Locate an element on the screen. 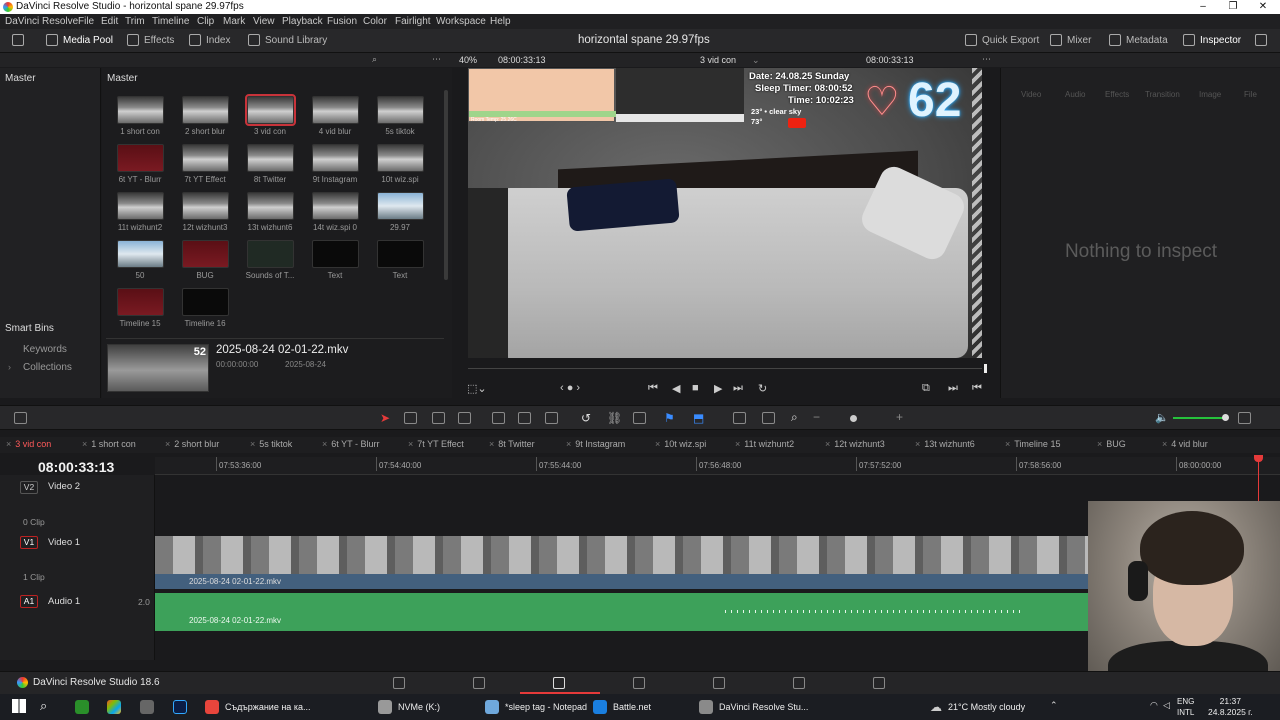 This screenshot has width=1280, height=720. media-clip: Timeline 15 is located at coordinates (140, 308).